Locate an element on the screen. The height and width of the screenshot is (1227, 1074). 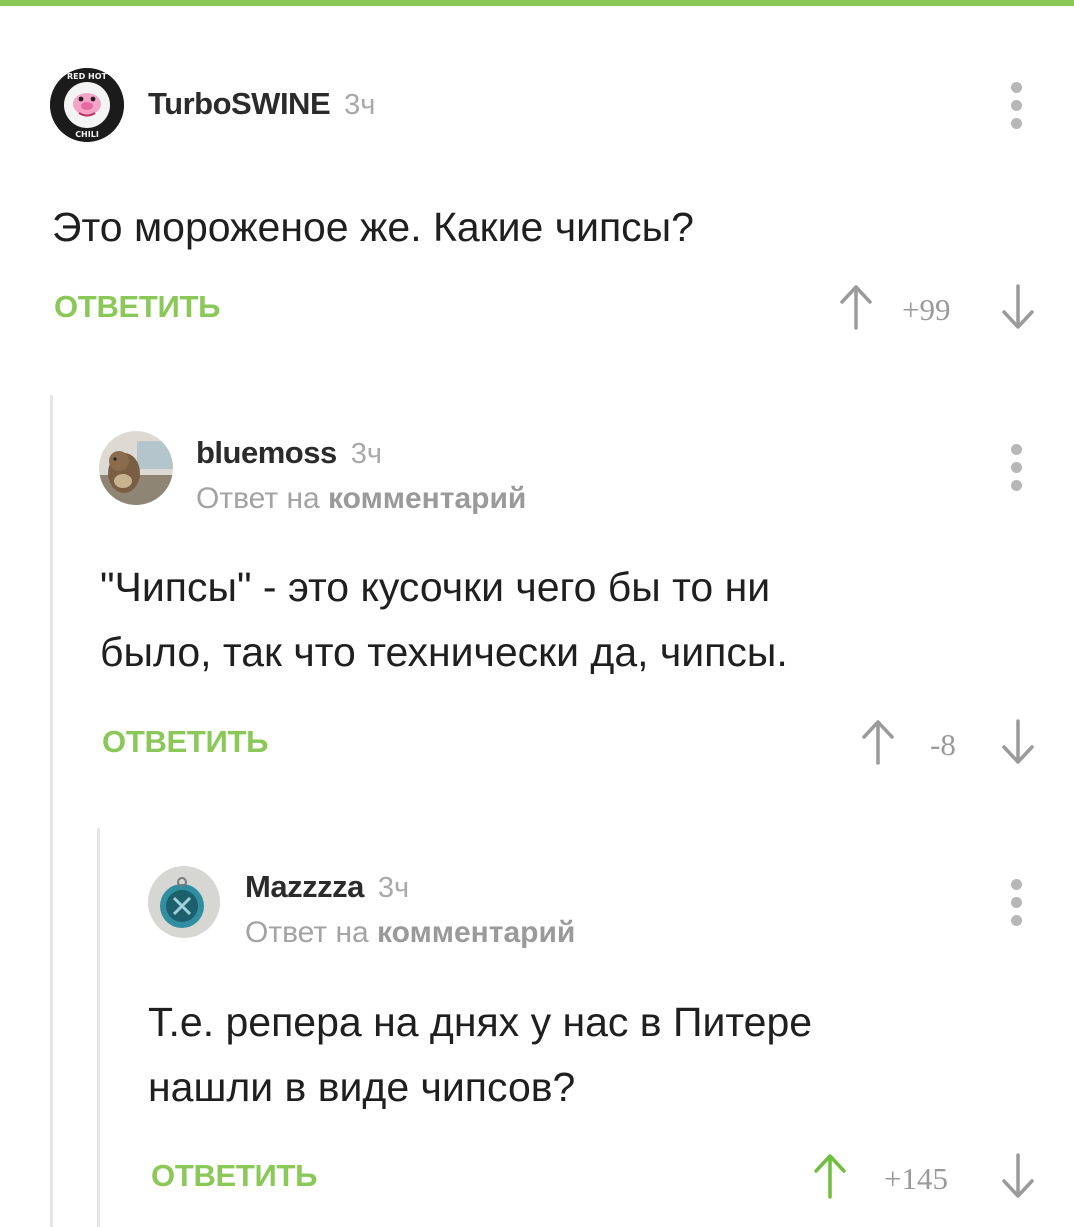
comment-score: +145 is located at coordinates (916, 1178).